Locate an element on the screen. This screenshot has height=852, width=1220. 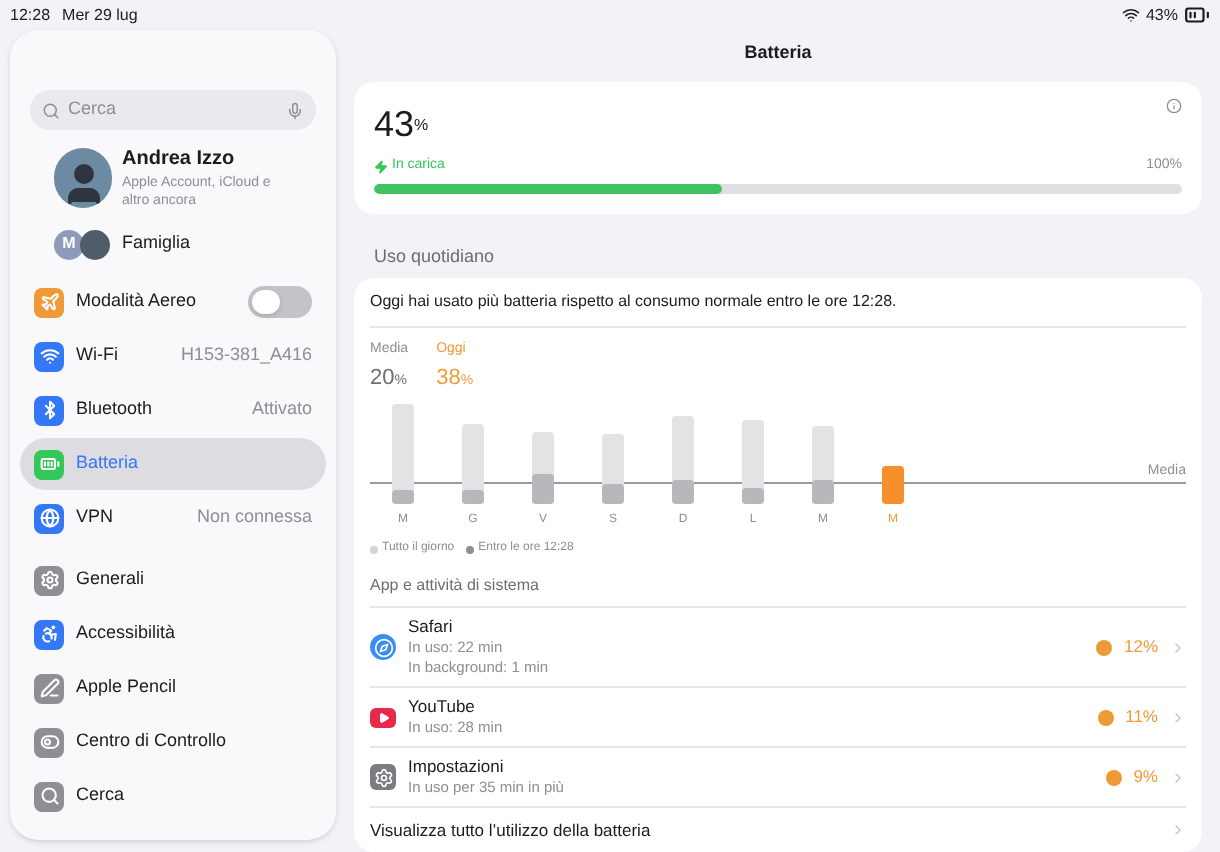
percent-unit: % is located at coordinates (421, 126).